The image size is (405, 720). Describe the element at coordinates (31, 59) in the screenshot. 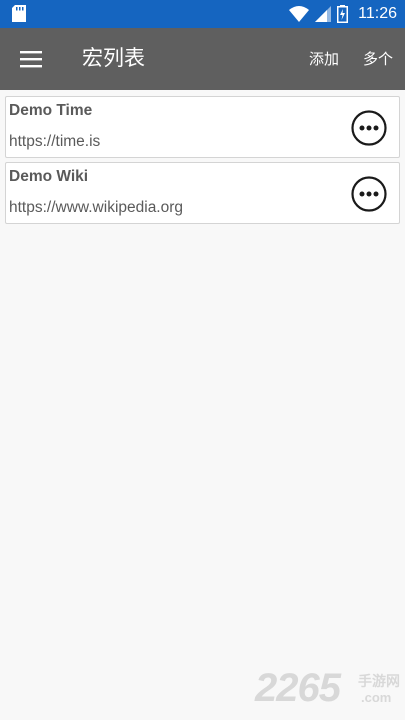

I see `hamburger-menu-icon` at that location.